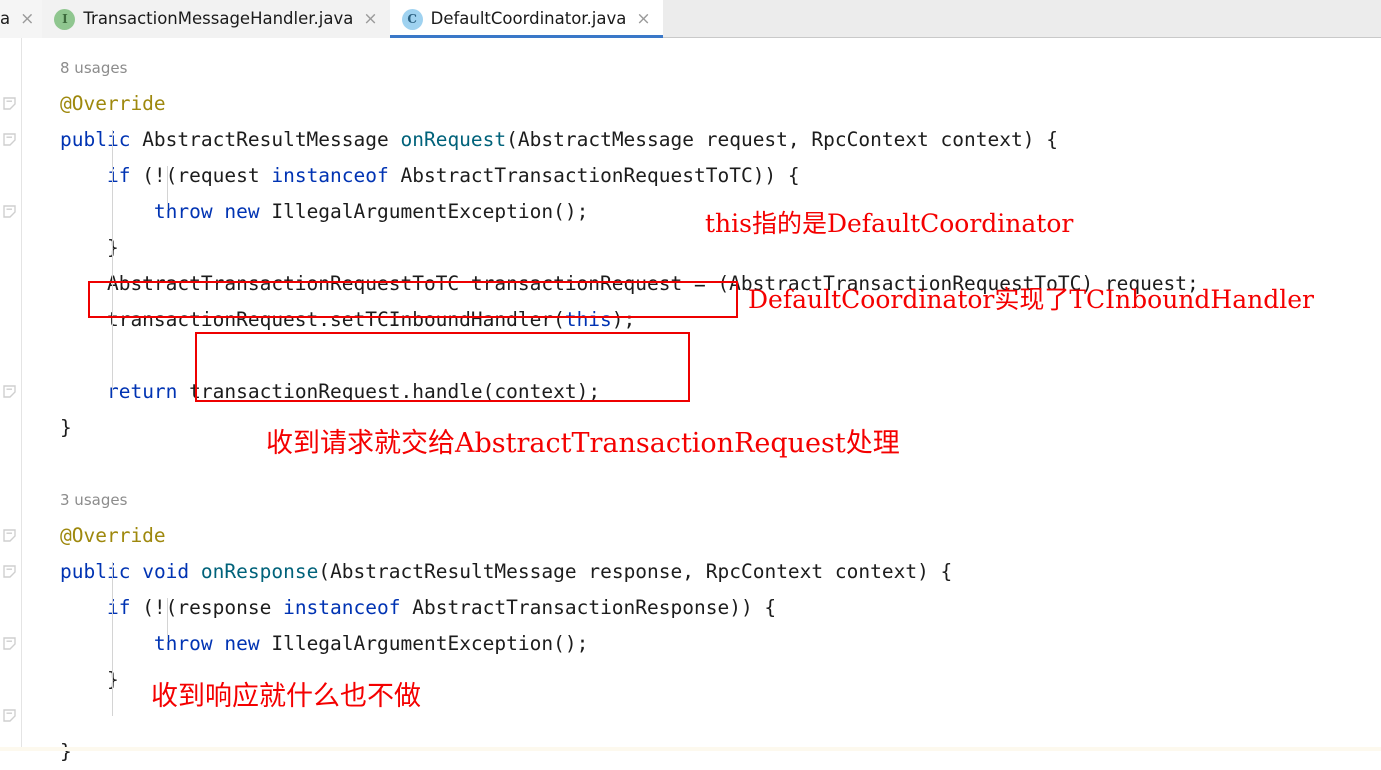 The image size is (1381, 770). What do you see at coordinates (690, 749) in the screenshot?
I see `bottom-strip` at bounding box center [690, 749].